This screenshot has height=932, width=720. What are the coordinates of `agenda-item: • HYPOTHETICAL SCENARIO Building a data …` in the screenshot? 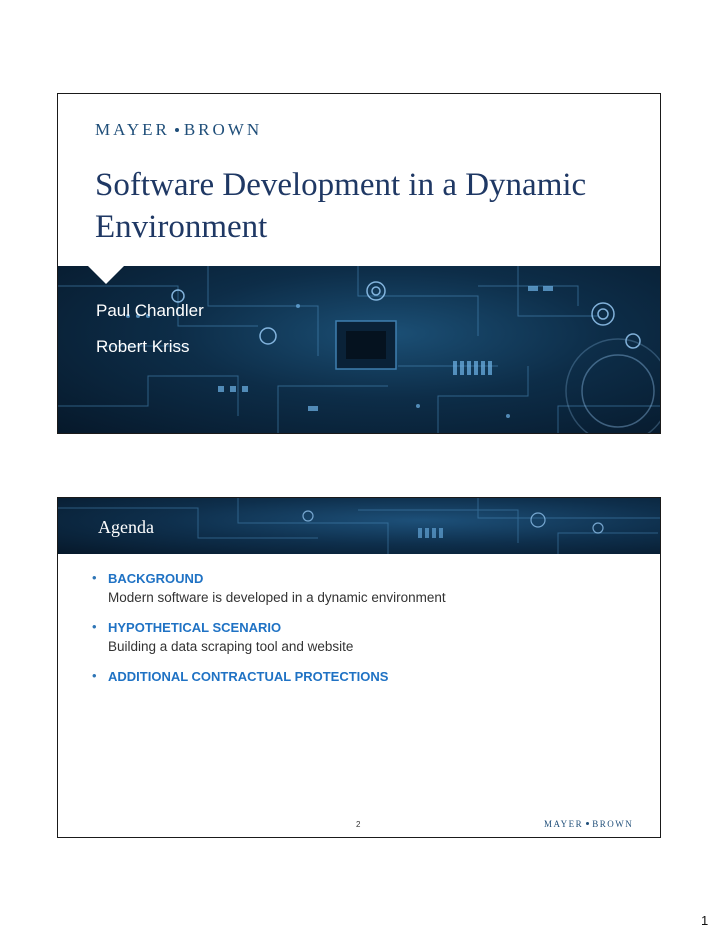 It's located at (368, 637).